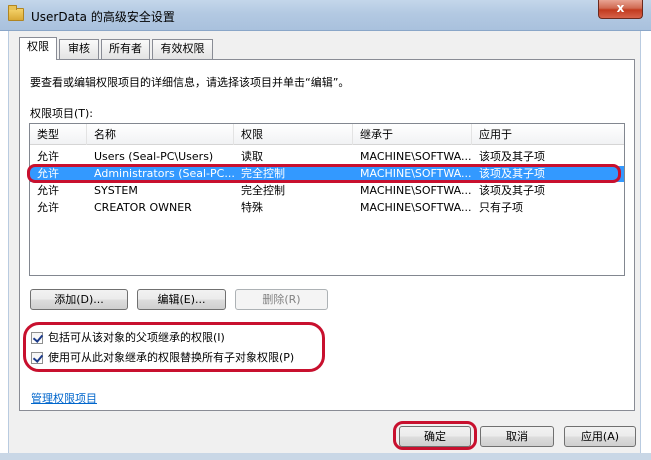  Describe the element at coordinates (16, 13) in the screenshot. I see `folder-icon` at that location.